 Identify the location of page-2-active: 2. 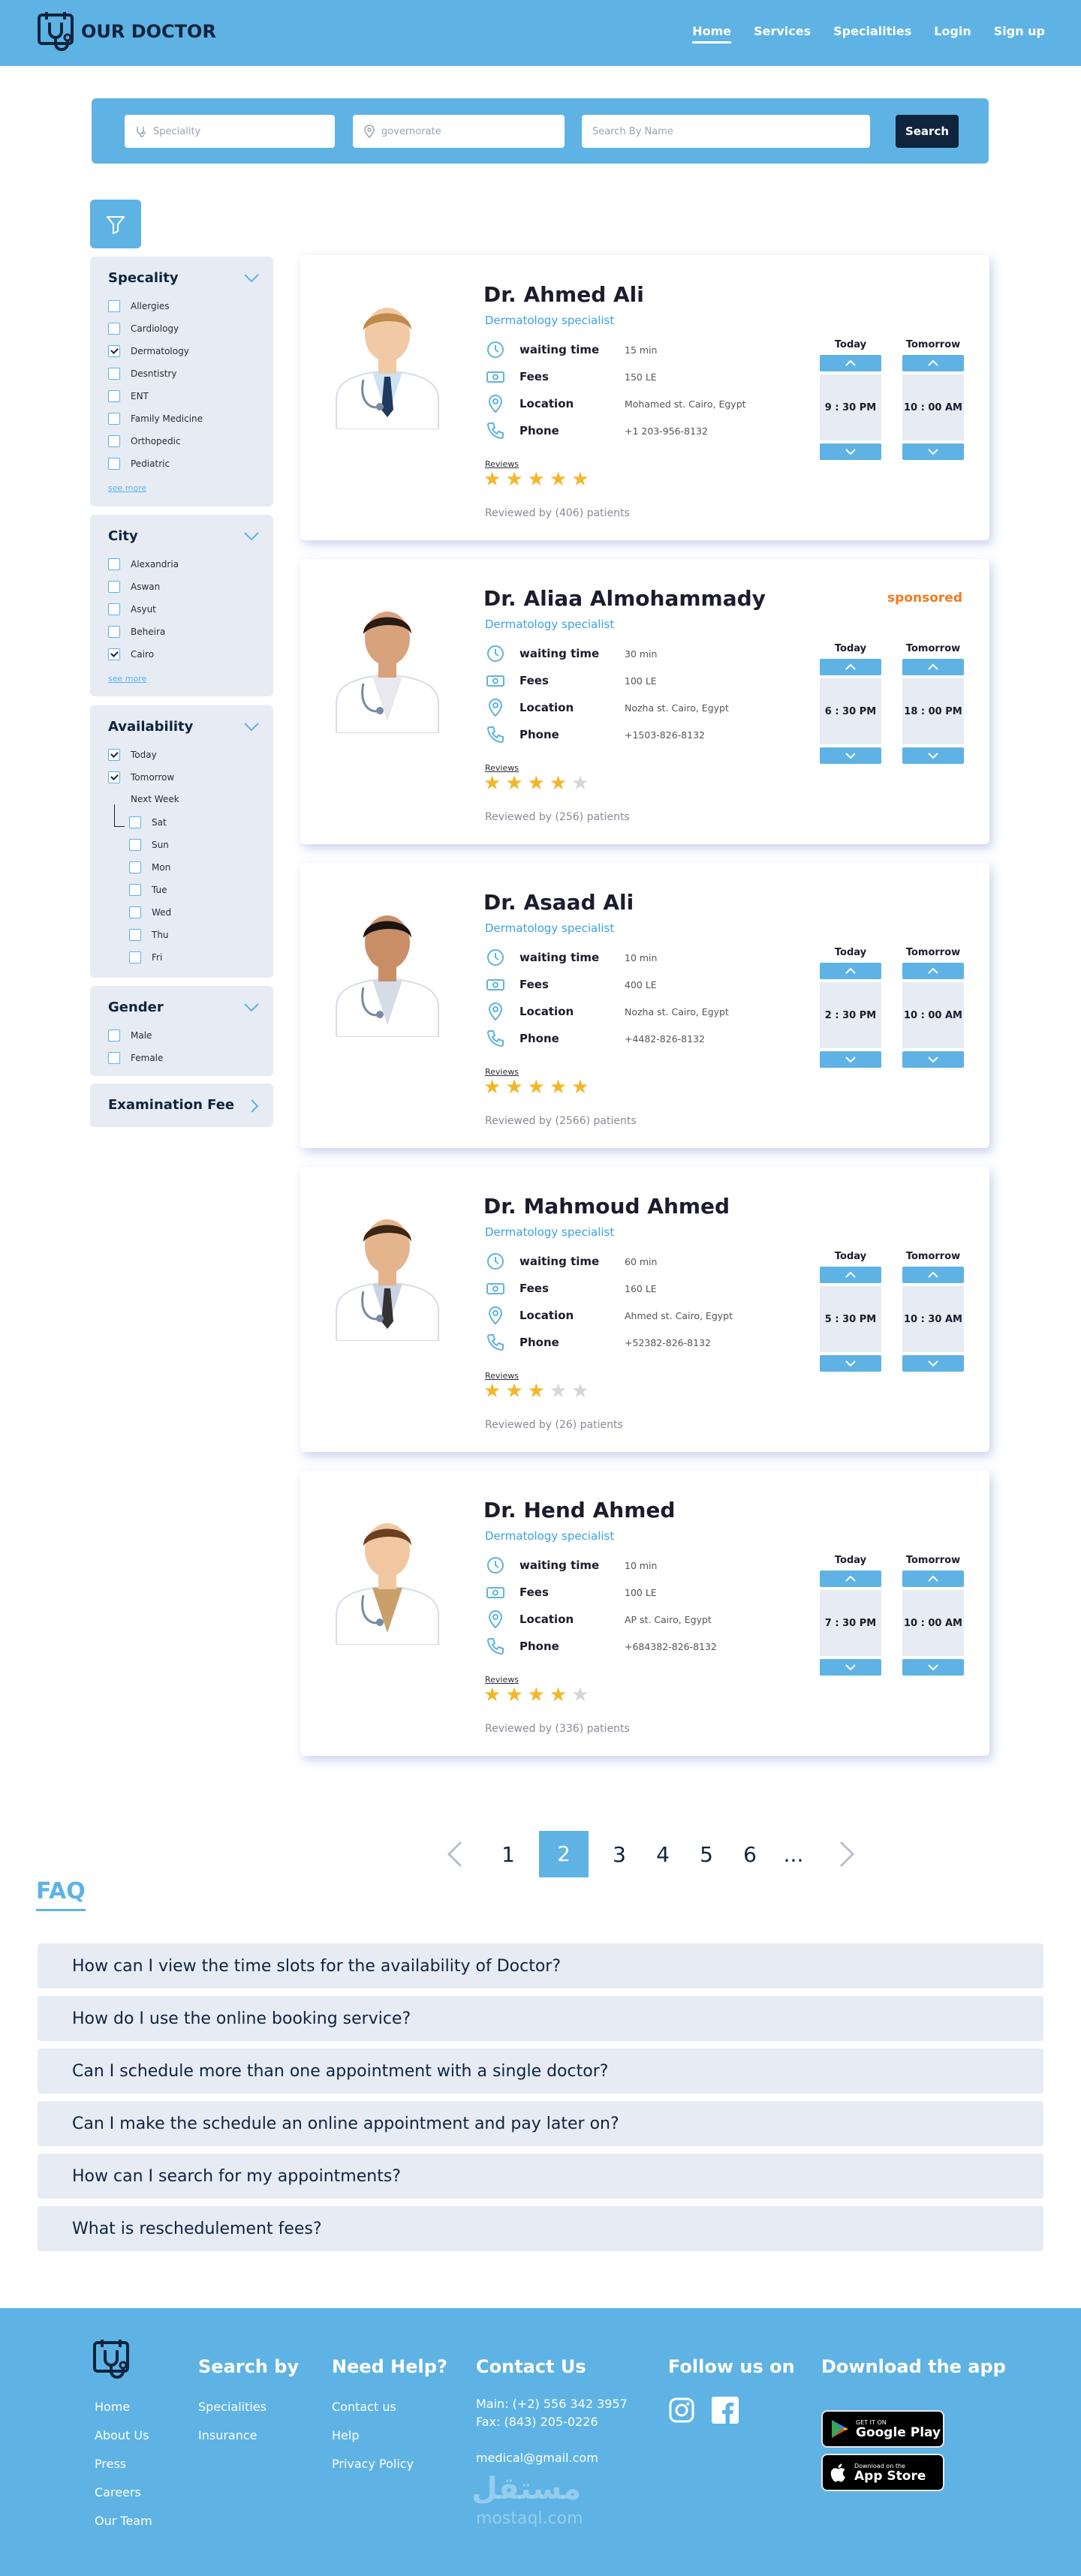
(564, 1854).